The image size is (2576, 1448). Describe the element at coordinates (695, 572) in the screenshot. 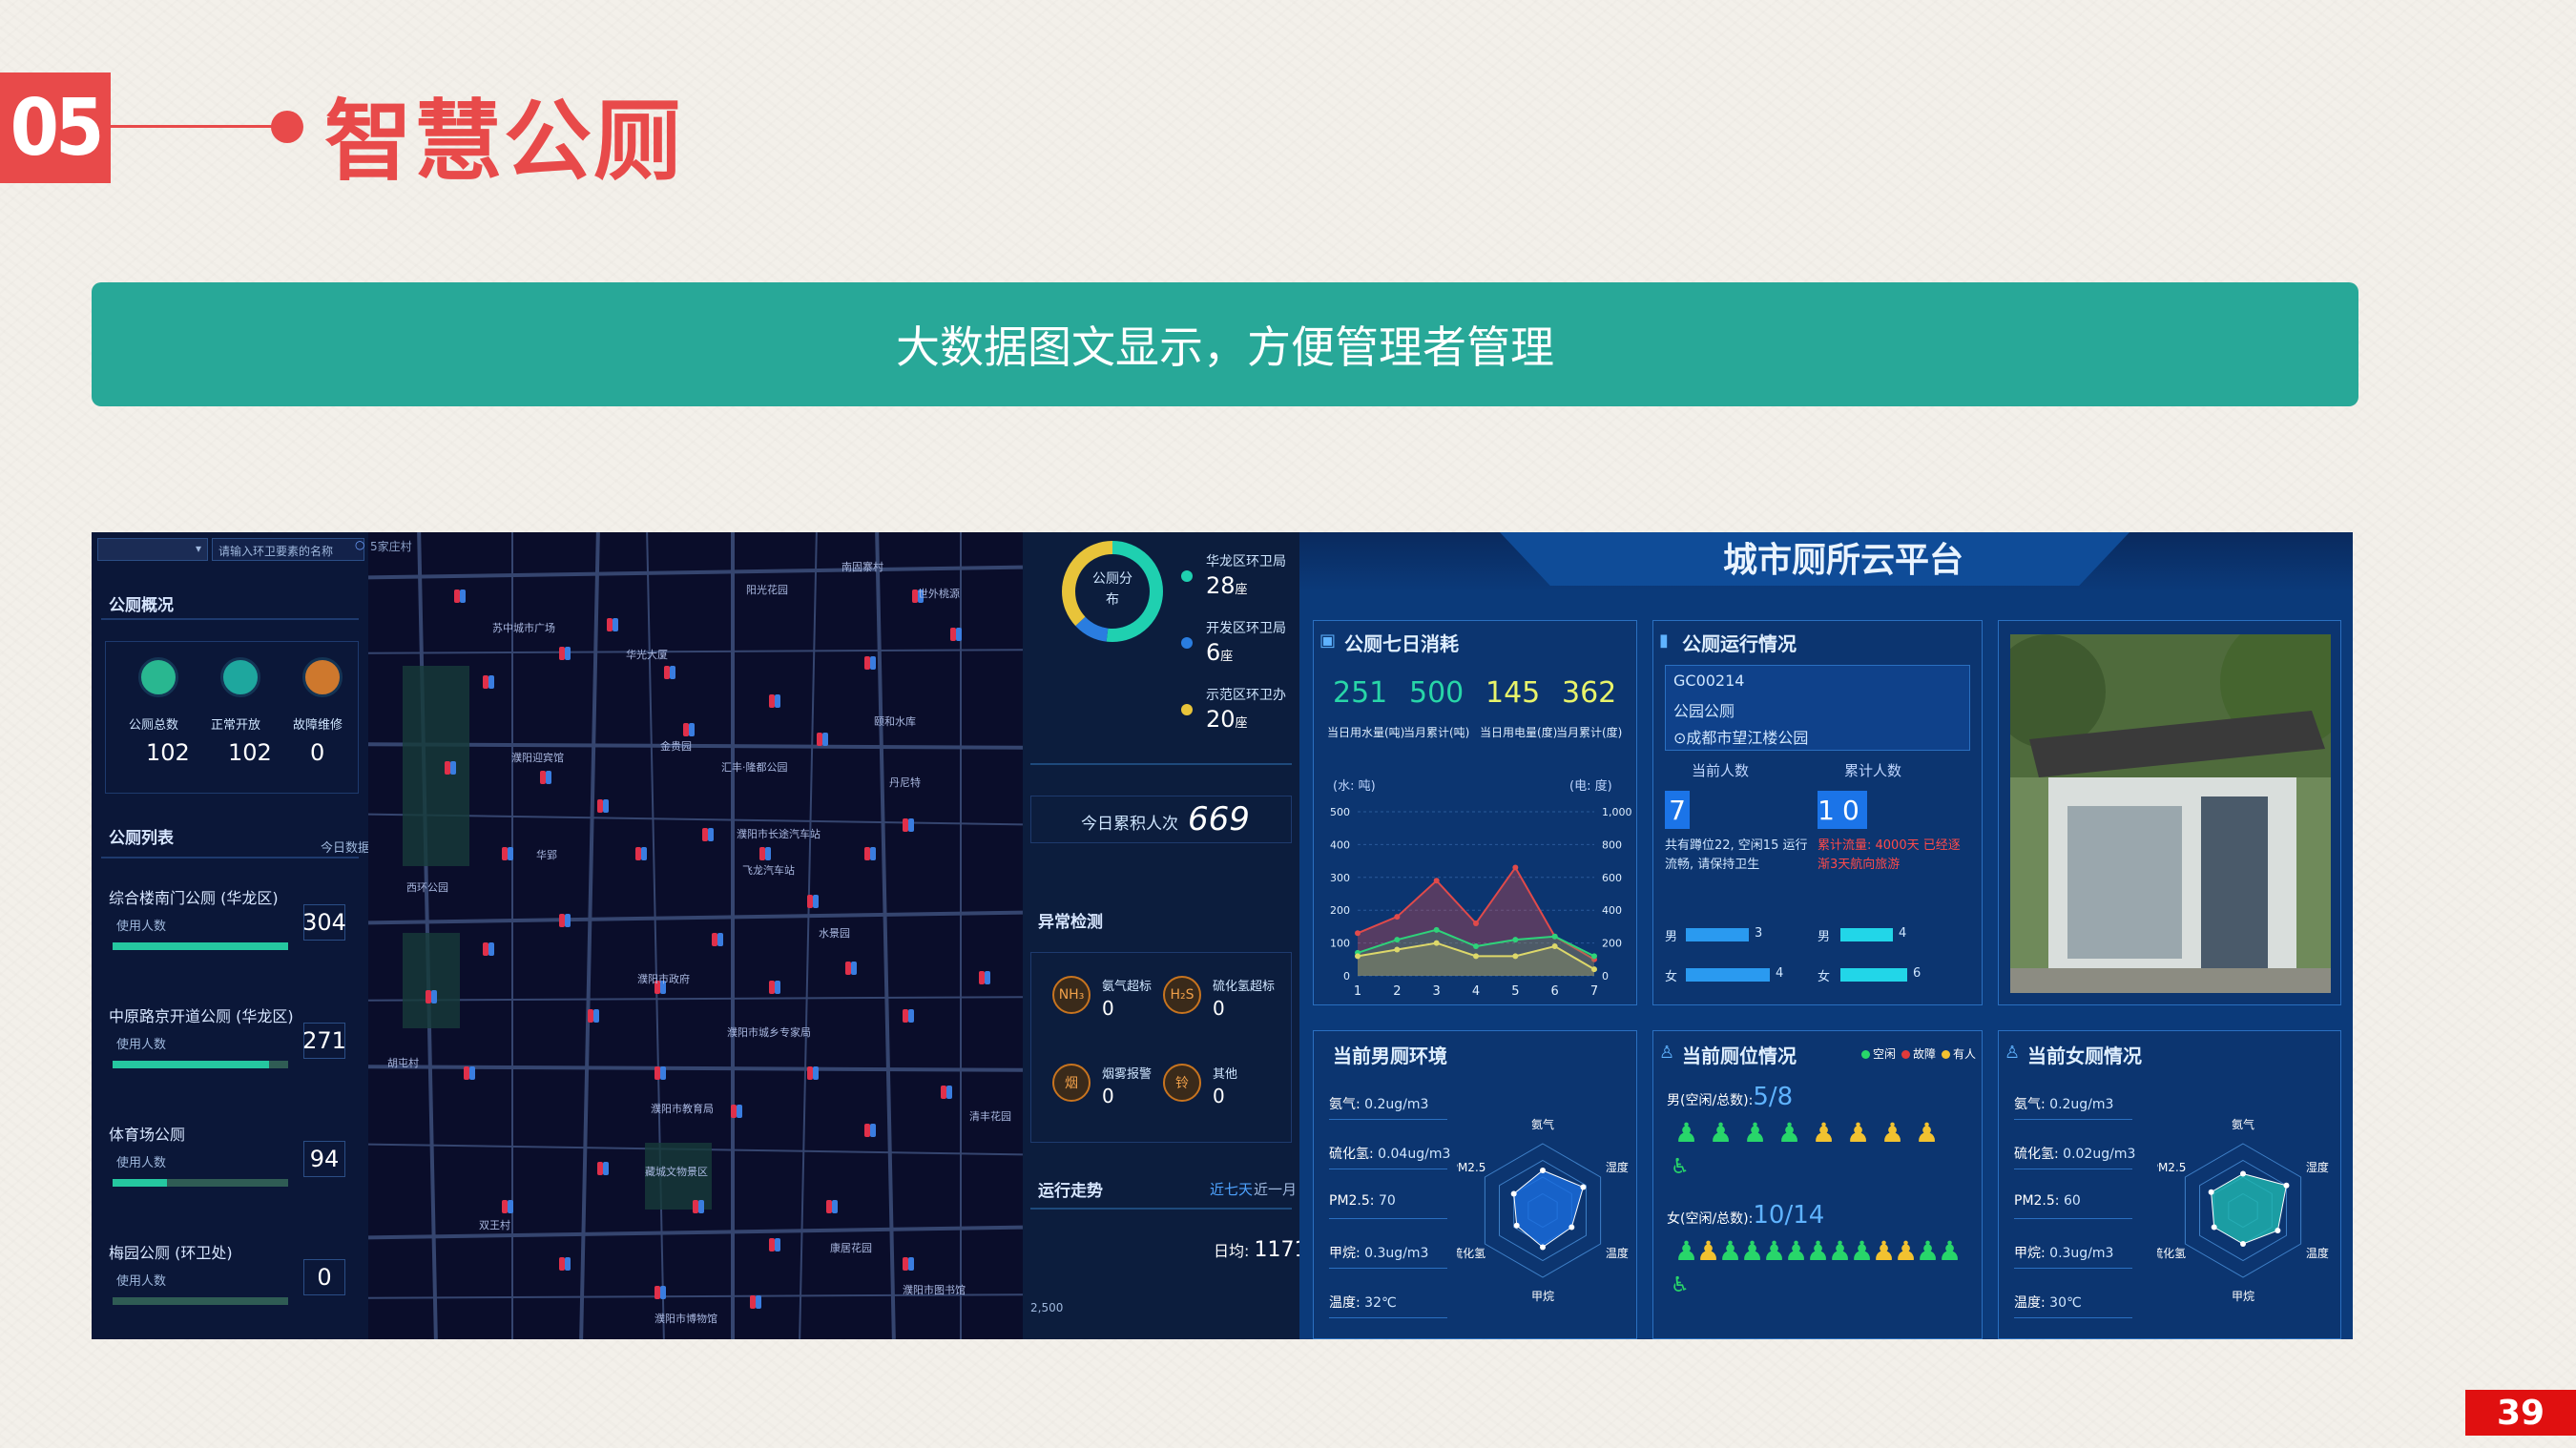

I see `map-road` at that location.